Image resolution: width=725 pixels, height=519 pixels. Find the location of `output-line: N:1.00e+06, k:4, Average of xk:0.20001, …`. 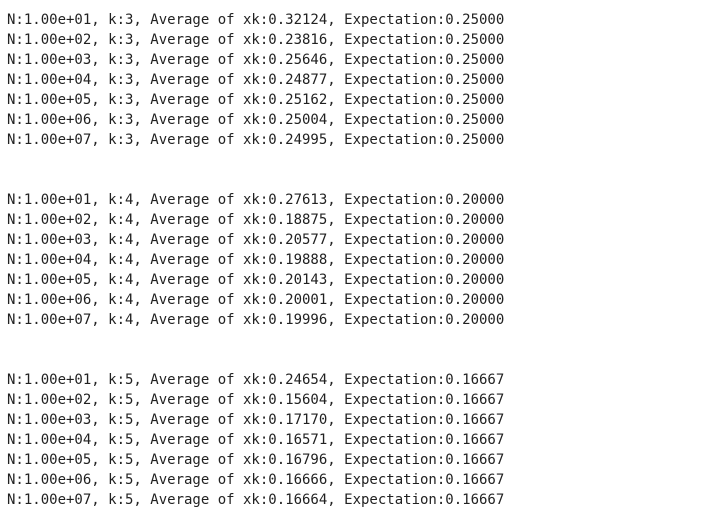

output-line: N:1.00e+06, k:4, Average of xk:0.20001, … is located at coordinates (256, 300).